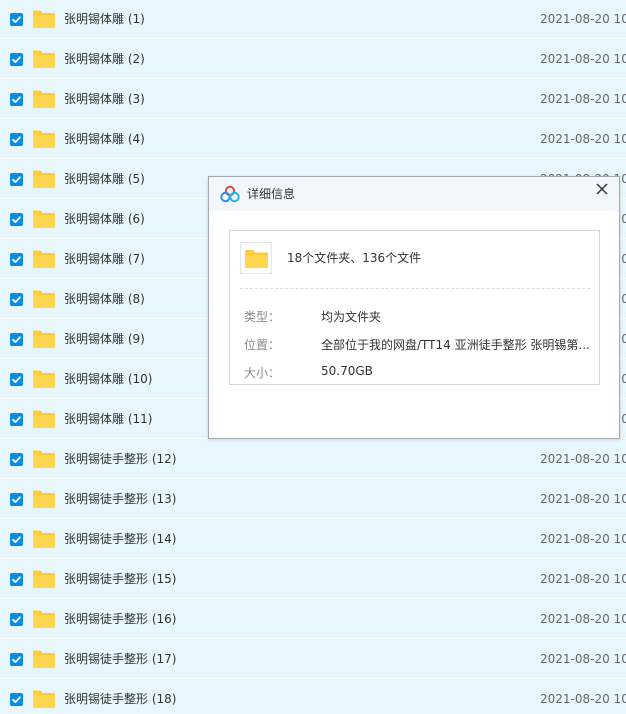 The image size is (626, 714). What do you see at coordinates (347, 371) in the screenshot?
I see `size-value: 50.70GB` at bounding box center [347, 371].